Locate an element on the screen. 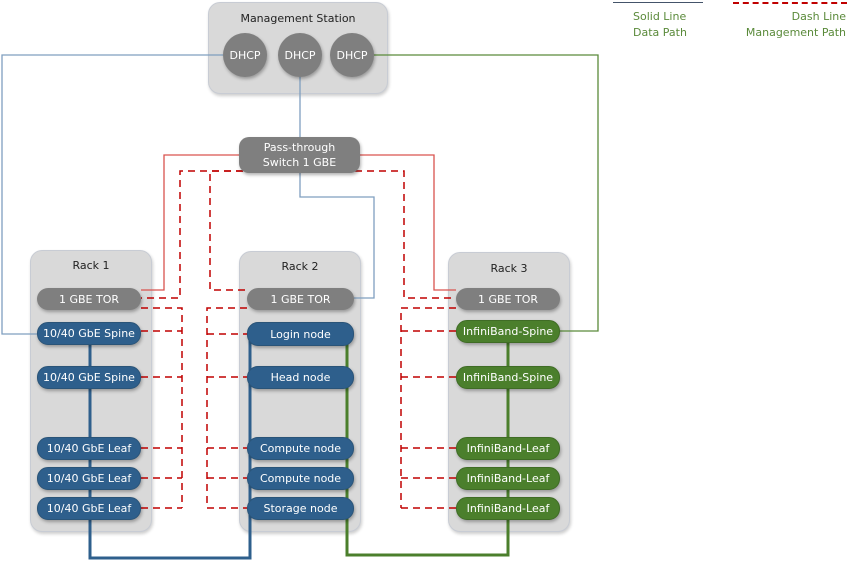 This screenshot has width=857, height=561. head-node: Head node is located at coordinates (300, 377).